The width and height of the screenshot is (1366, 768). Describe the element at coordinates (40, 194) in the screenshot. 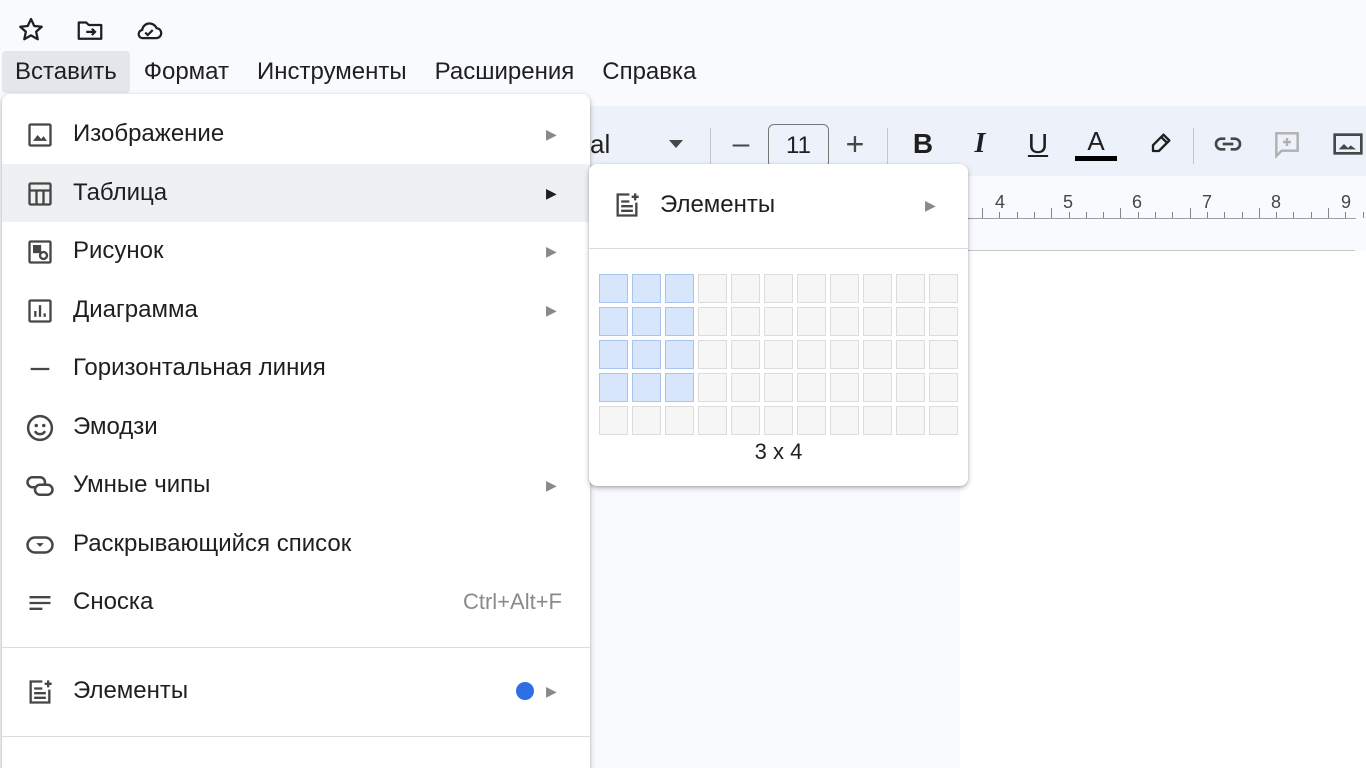

I see `table-icon` at that location.